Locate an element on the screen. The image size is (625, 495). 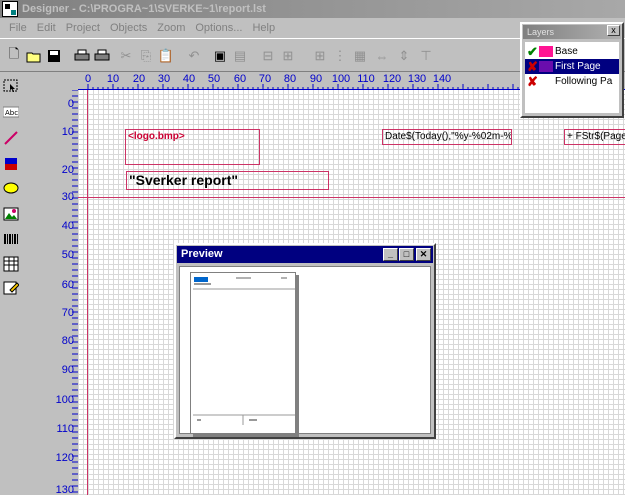
same-size-icon: ▦ is located at coordinates (360, 56).